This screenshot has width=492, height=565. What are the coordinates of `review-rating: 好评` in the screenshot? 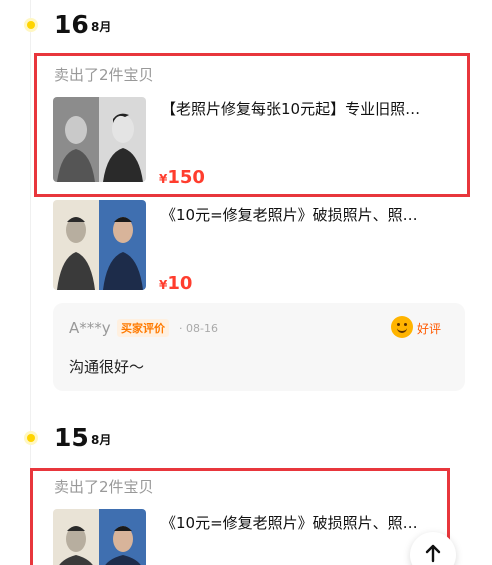 It's located at (429, 329).